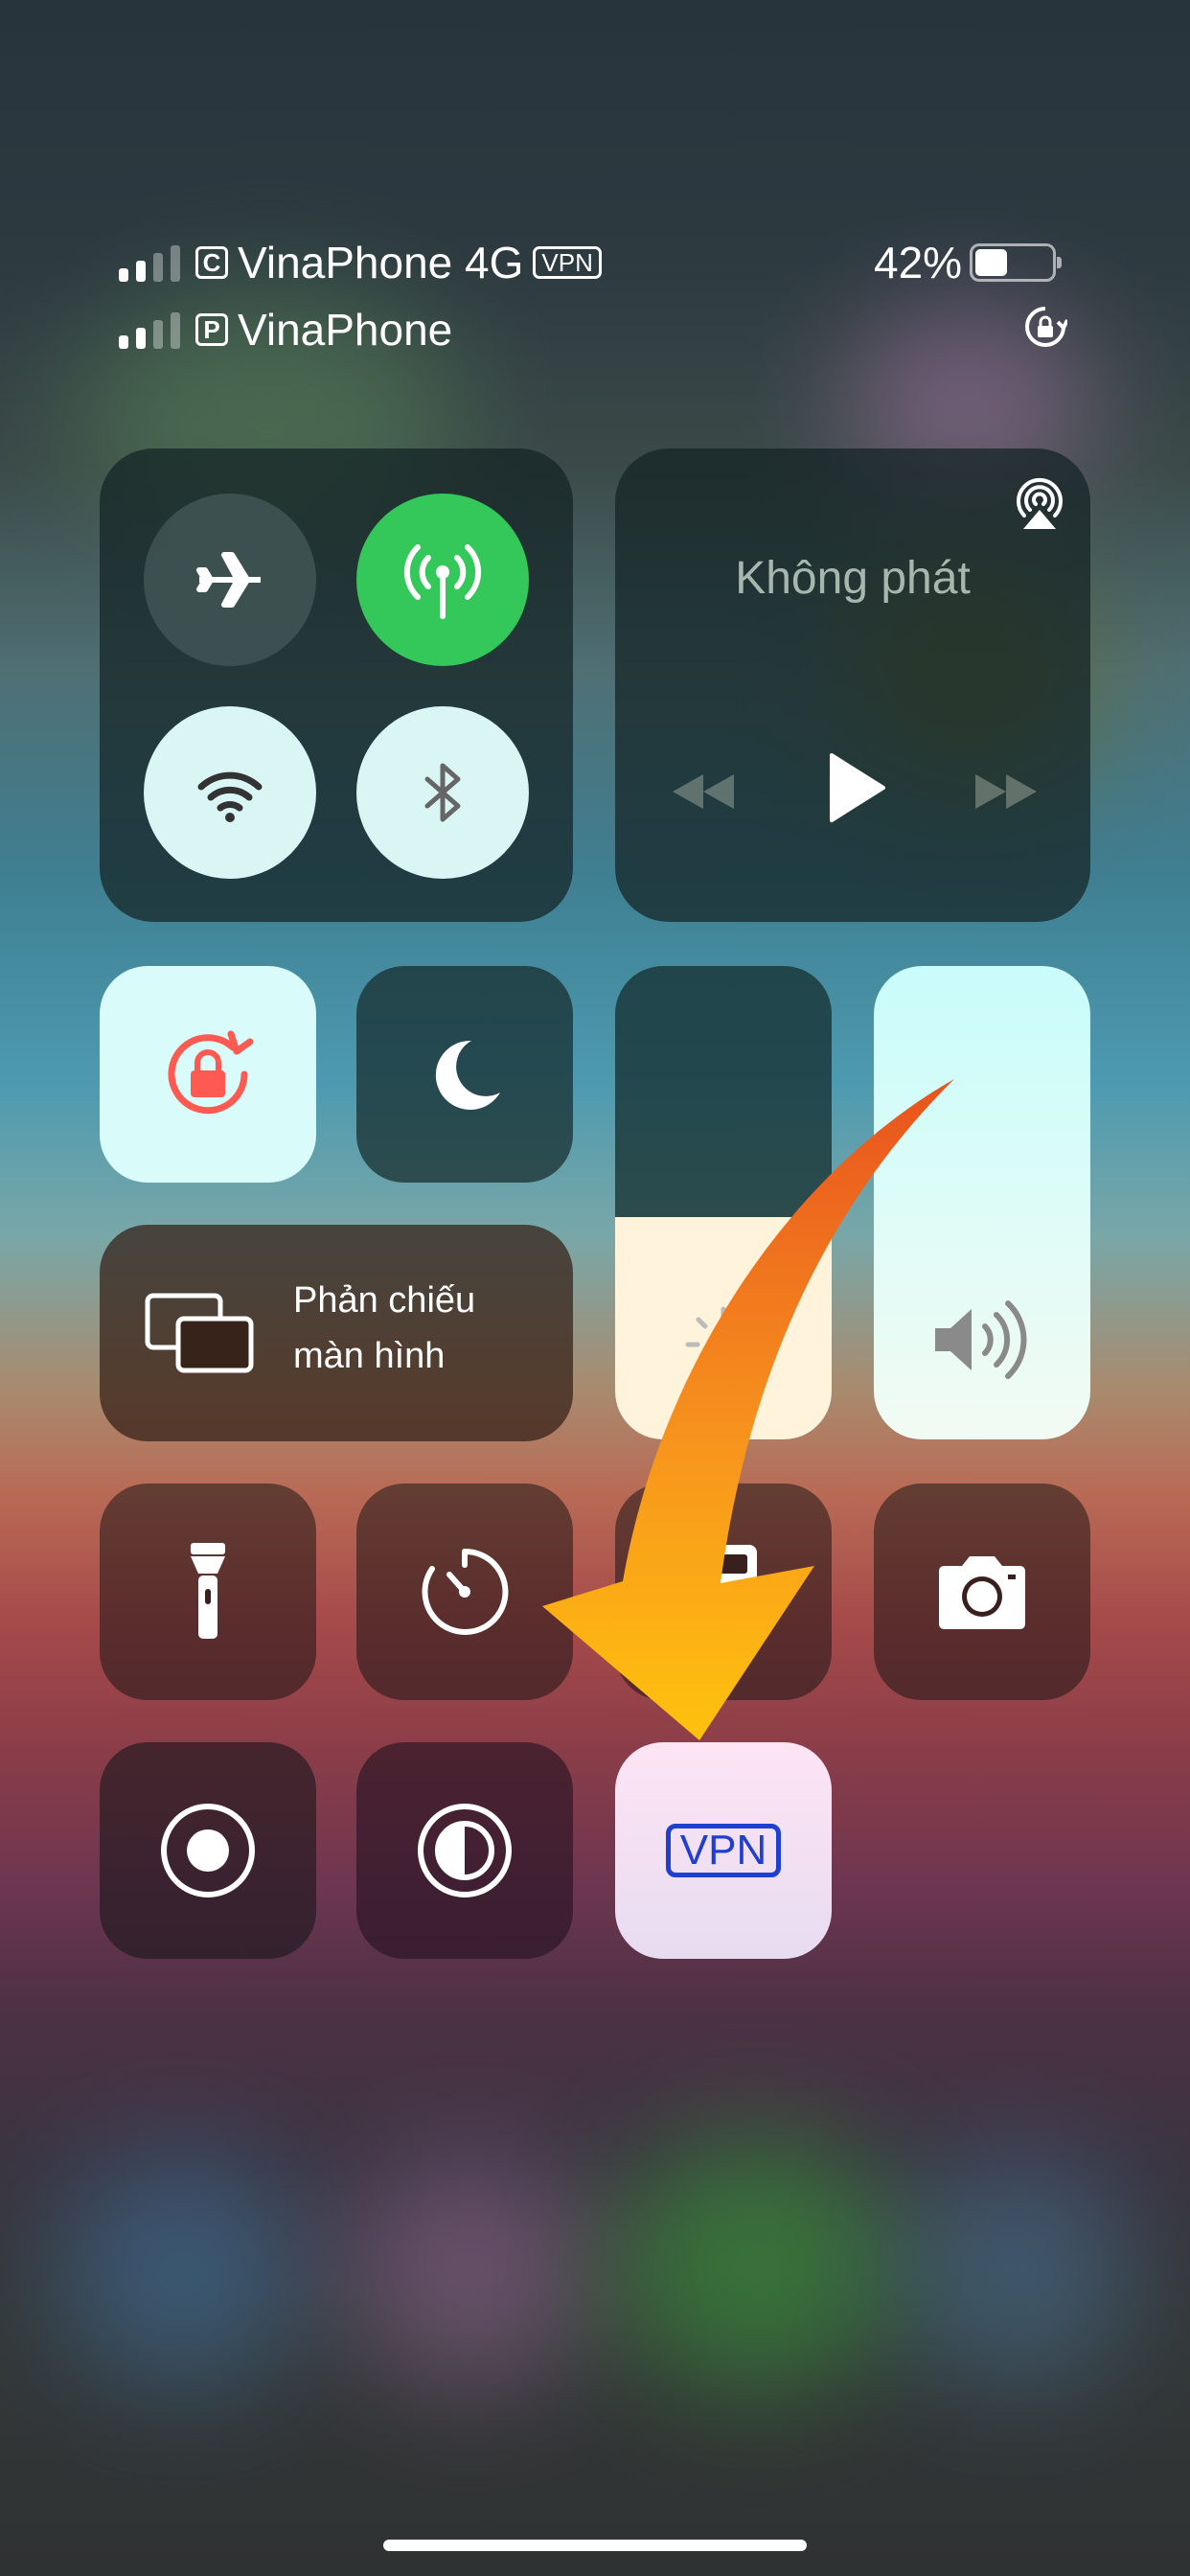 Image resolution: width=1190 pixels, height=2576 pixels. Describe the element at coordinates (381, 263) in the screenshot. I see `carrier-name: VinaPhone 4G` at that location.